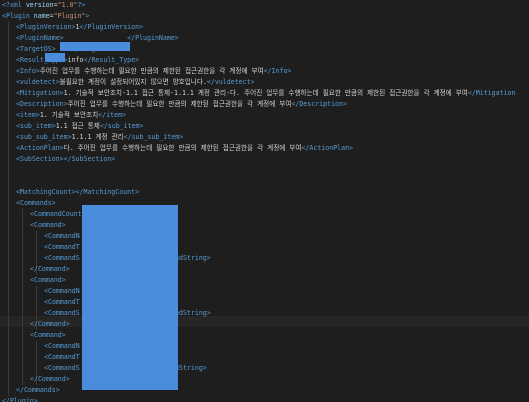 This screenshot has width=529, height=402. What do you see at coordinates (319, 104) in the screenshot?
I see `code-token: </Description>` at bounding box center [319, 104].